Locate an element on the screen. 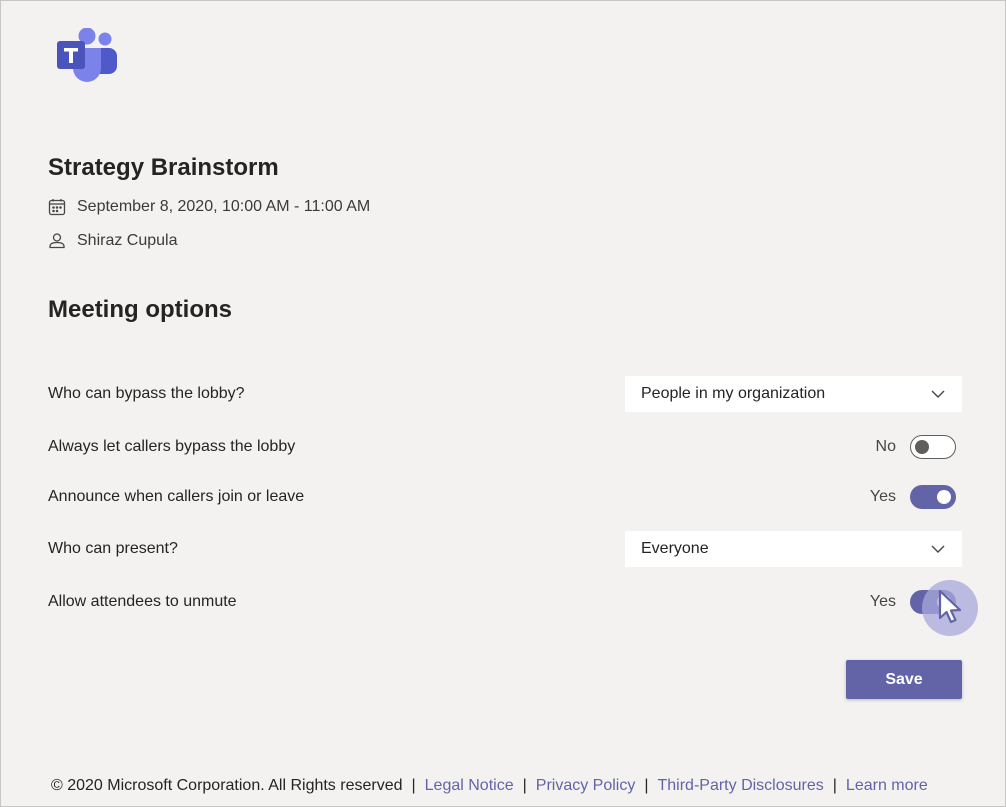  option-presenters: Who can present? Everyone is located at coordinates (505, 549).